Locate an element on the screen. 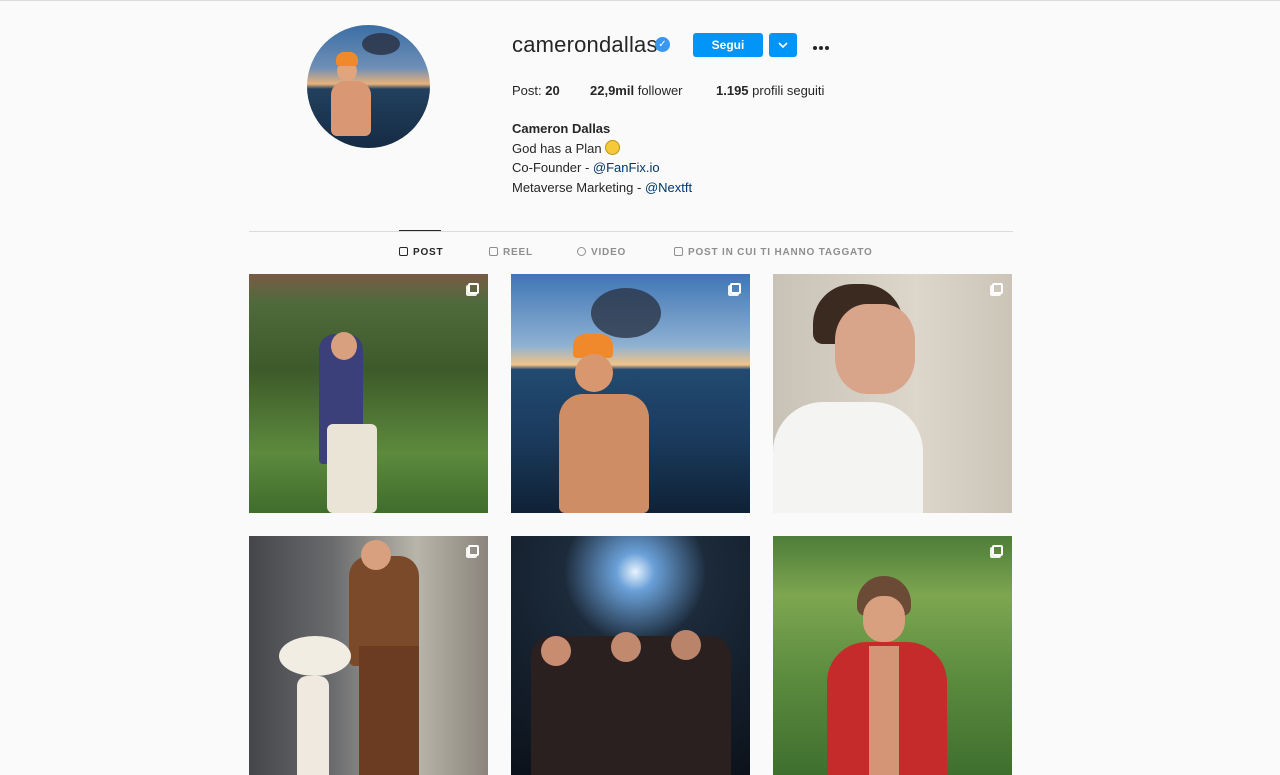 The height and width of the screenshot is (775, 1280). avatar-cloud is located at coordinates (381, 44).